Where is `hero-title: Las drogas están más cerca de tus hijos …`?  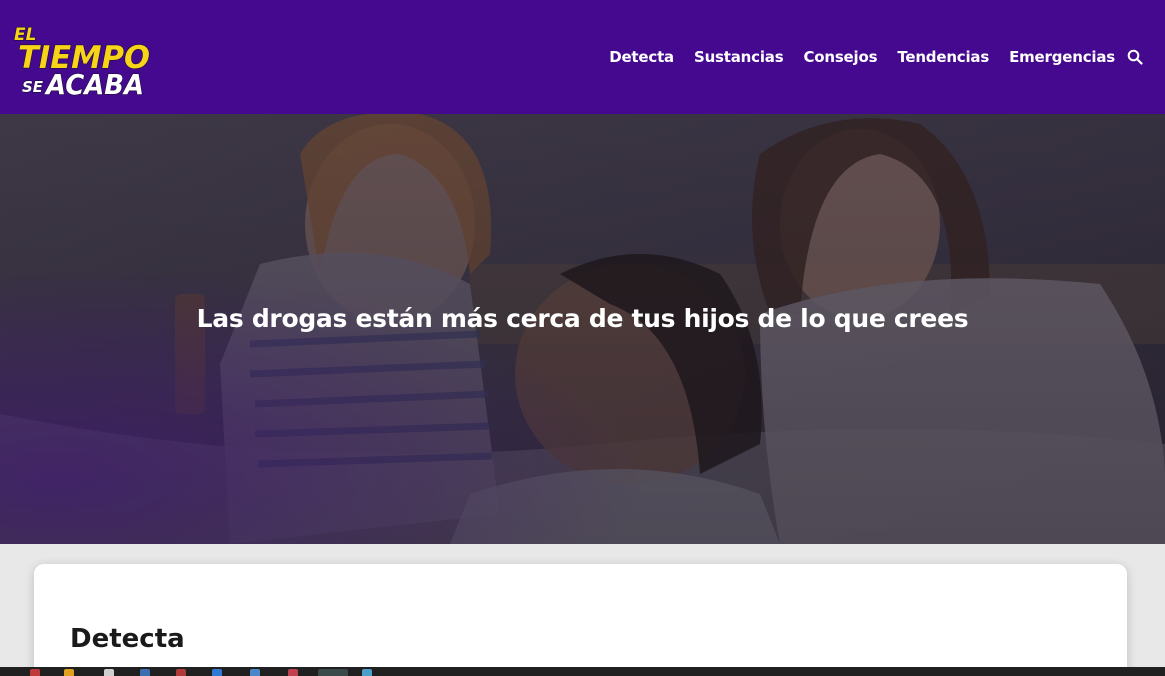 hero-title: Las drogas están más cerca de tus hijos … is located at coordinates (582, 318).